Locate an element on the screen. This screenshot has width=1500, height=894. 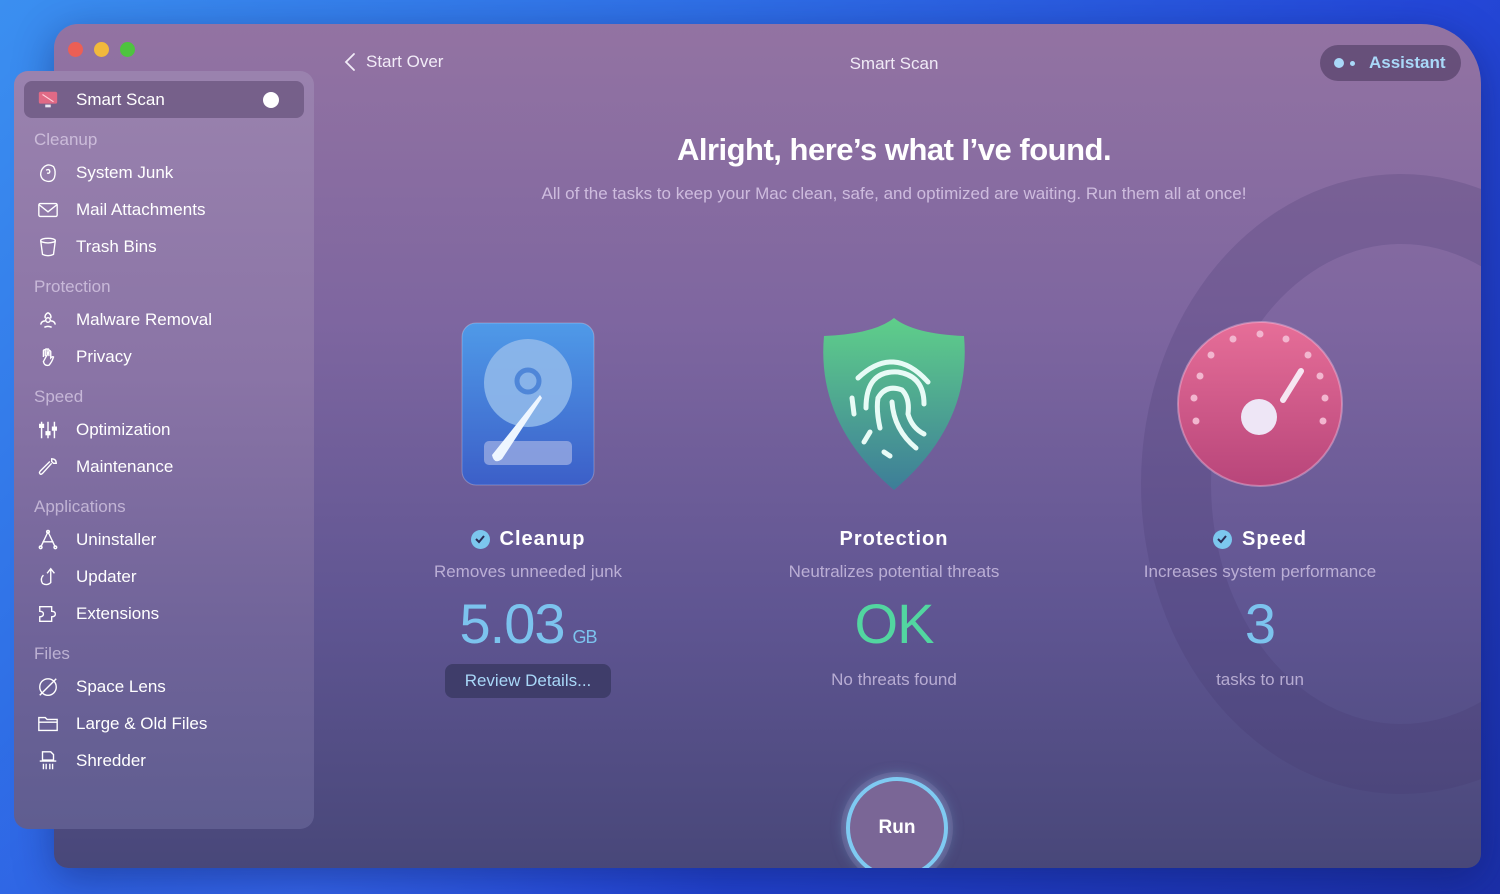
speed-note: tasks to run is located at coordinates (1260, 679).